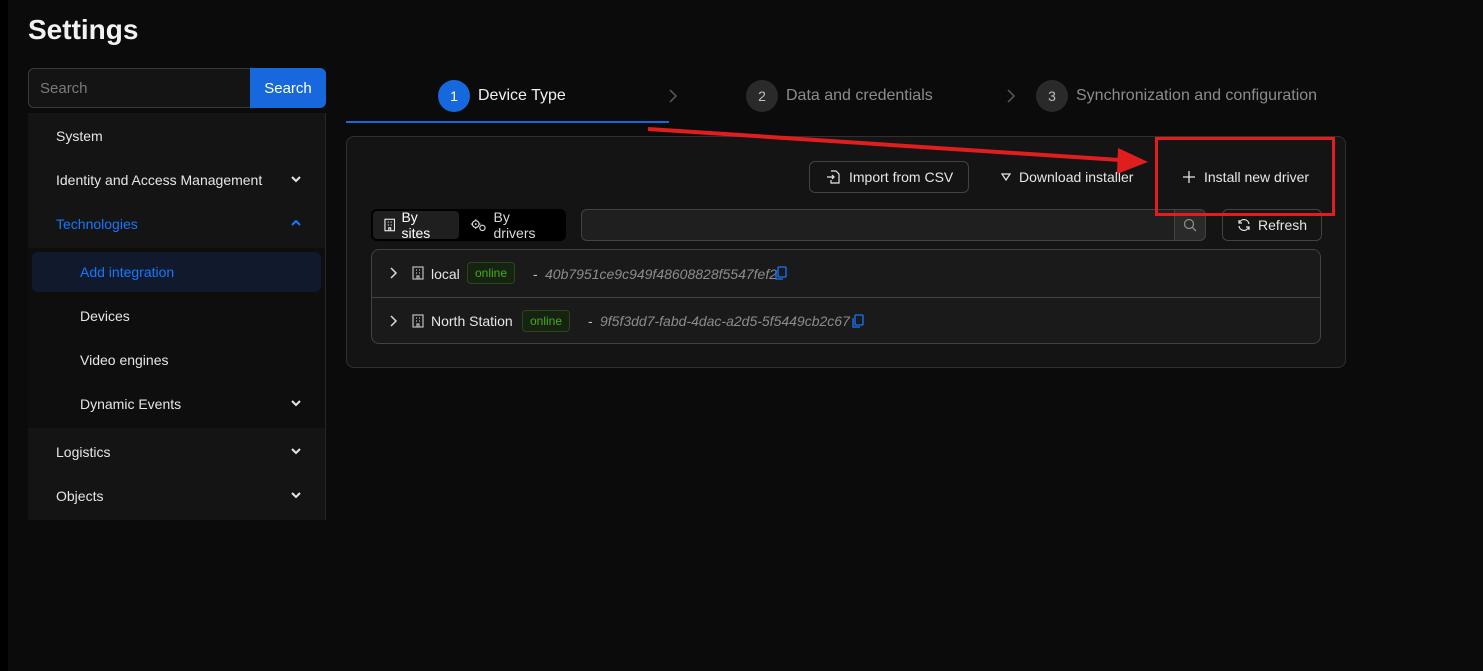 The image size is (1483, 671). Describe the element at coordinates (288, 88) in the screenshot. I see `search-button: Search` at that location.